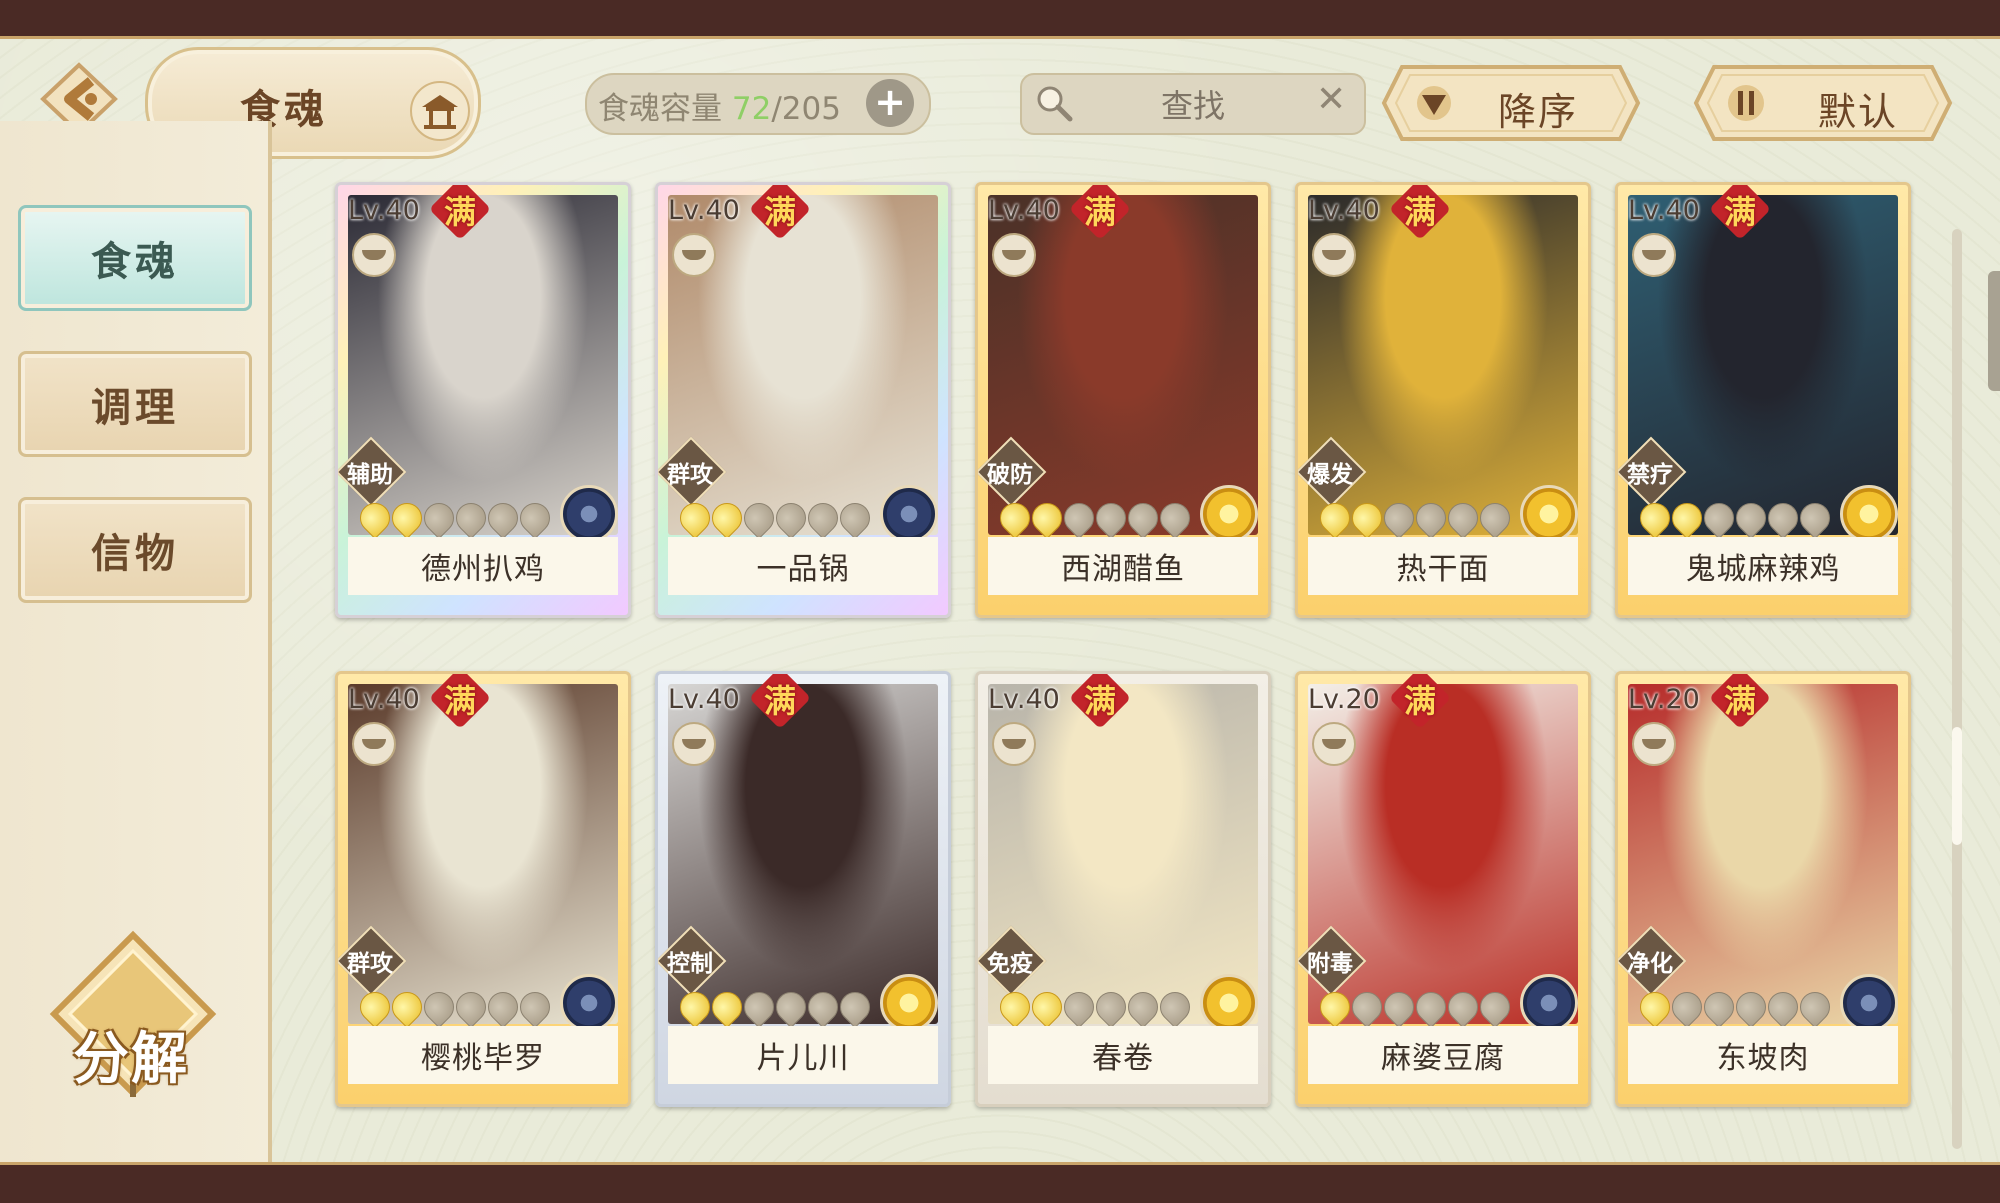 The height and width of the screenshot is (1203, 2000). What do you see at coordinates (1957, 689) in the screenshot?
I see `scrollbar-track` at bounding box center [1957, 689].